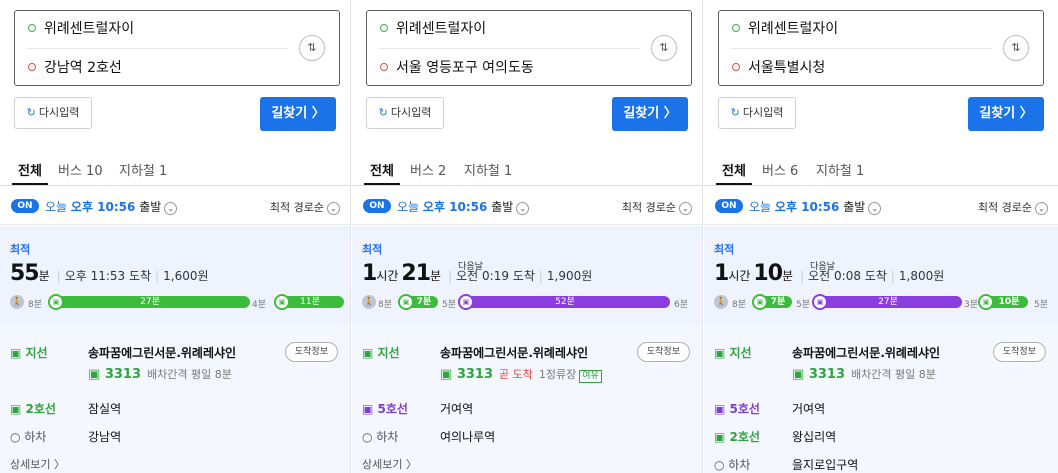 This screenshot has width=1058, height=473. Describe the element at coordinates (468, 437) in the screenshot. I see `station-name: 여의나루역` at that location.